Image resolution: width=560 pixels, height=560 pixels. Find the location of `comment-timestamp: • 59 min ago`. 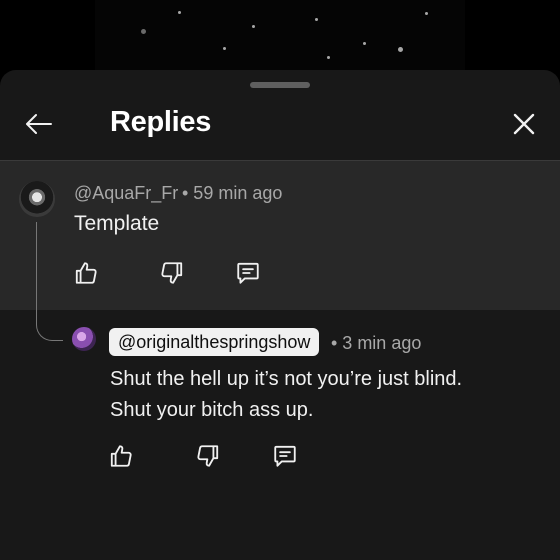

comment-timestamp: • 59 min ago is located at coordinates (232, 193).